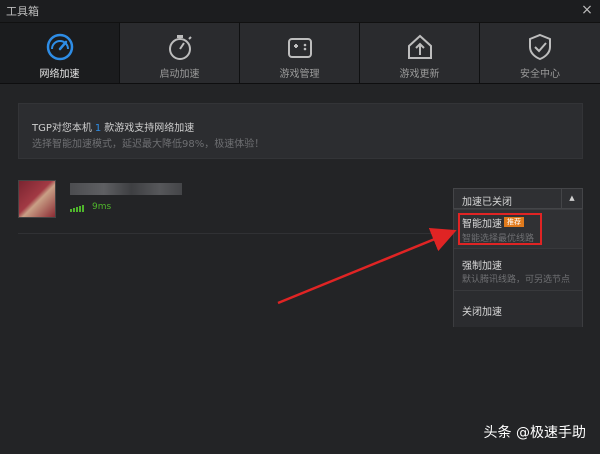 This screenshot has width=600, height=454. I want to click on option-name: 强制加速, so click(482, 266).